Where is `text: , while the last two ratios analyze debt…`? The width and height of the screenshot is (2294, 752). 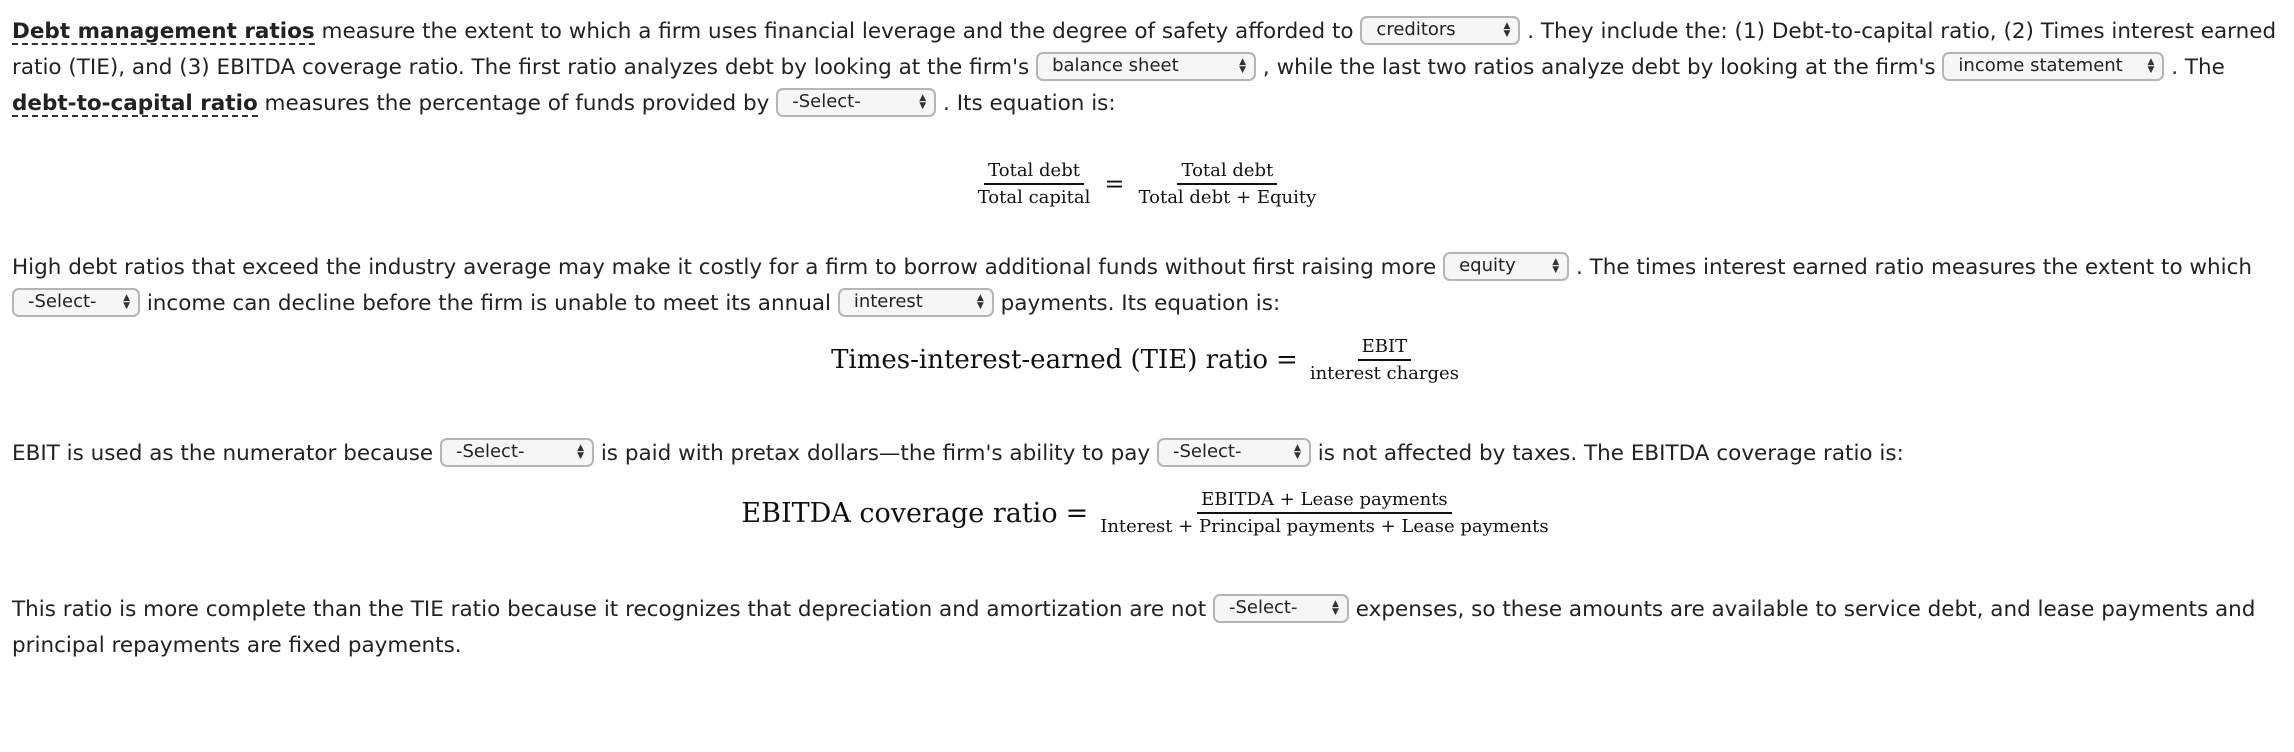
text: , while the last two ratios analyze debt… is located at coordinates (1599, 67).